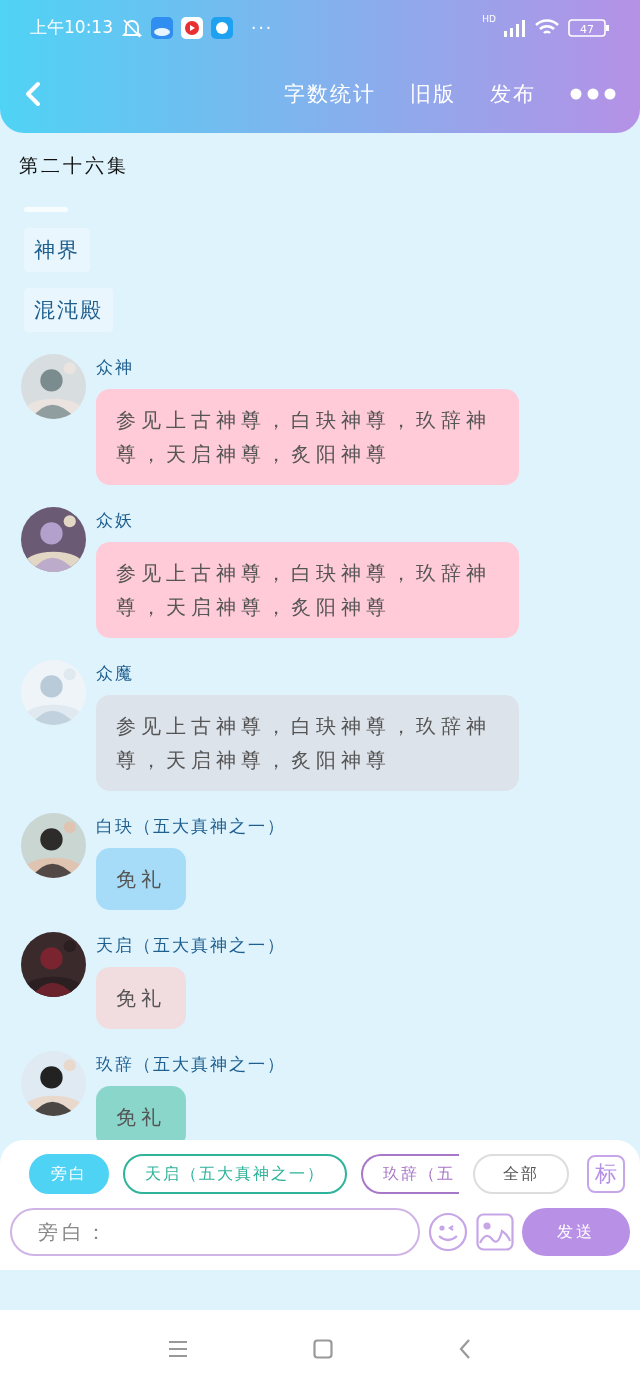 Image resolution: width=640 pixels, height=1387 pixels. What do you see at coordinates (68, 310) in the screenshot?
I see `scene-tag: 混沌殿` at bounding box center [68, 310].